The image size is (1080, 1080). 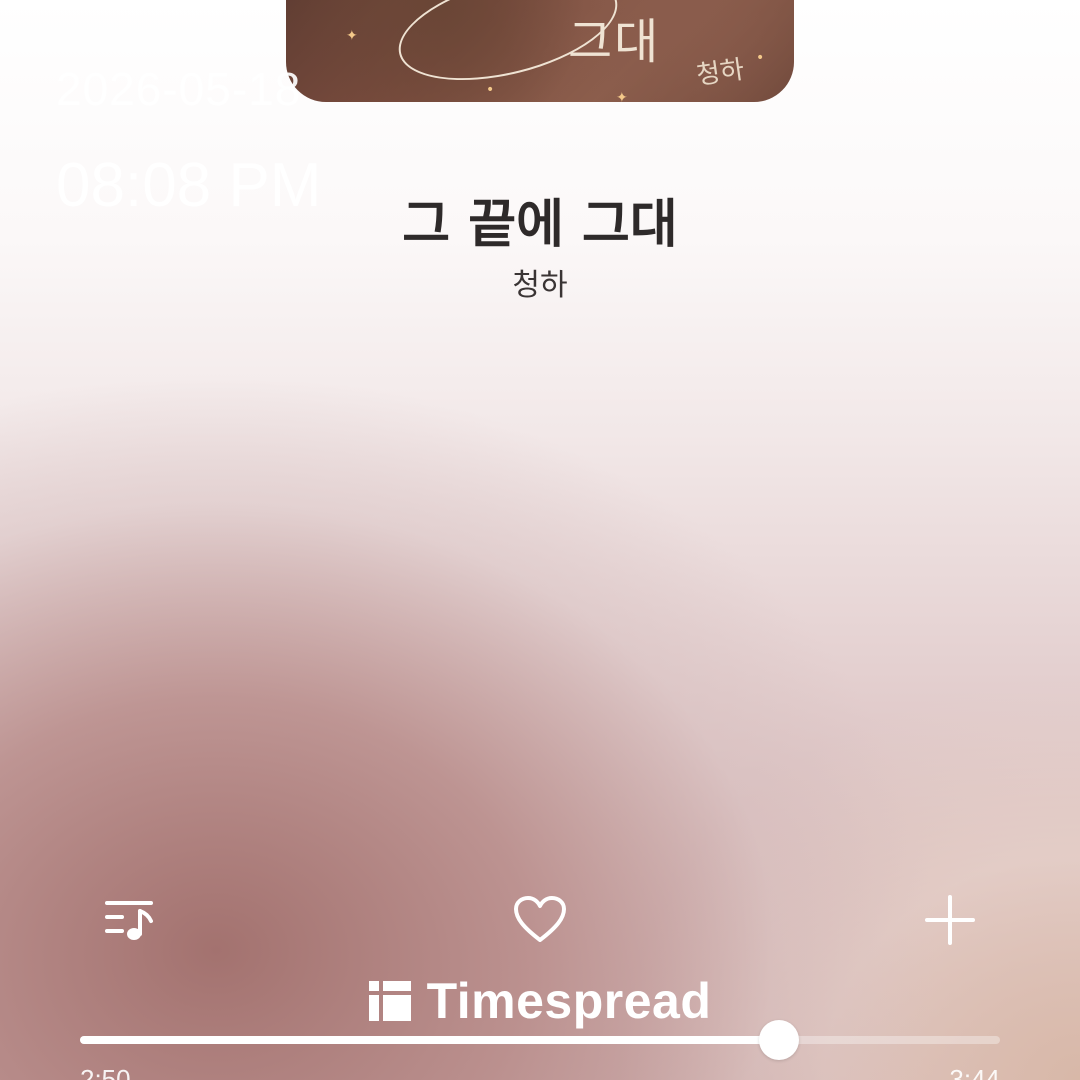 I want to click on plus-icon, so click(x=950, y=920).